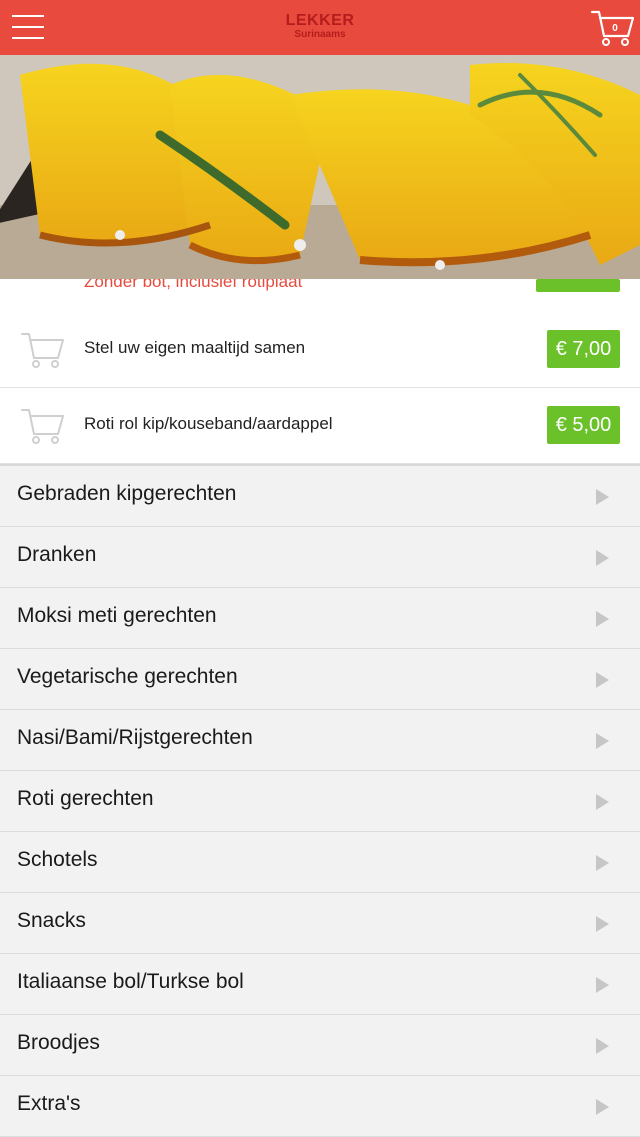  What do you see at coordinates (320, 618) in the screenshot?
I see `category-moksi-meti-gerechten: Moksi meti gerechten` at bounding box center [320, 618].